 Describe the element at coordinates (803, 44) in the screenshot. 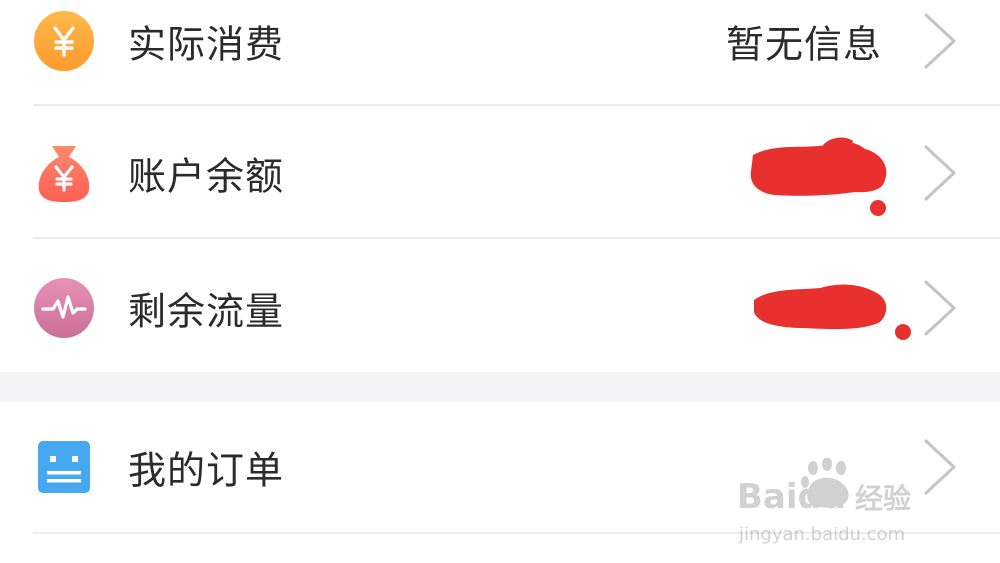

I see `row-value: 暂无信息` at that location.